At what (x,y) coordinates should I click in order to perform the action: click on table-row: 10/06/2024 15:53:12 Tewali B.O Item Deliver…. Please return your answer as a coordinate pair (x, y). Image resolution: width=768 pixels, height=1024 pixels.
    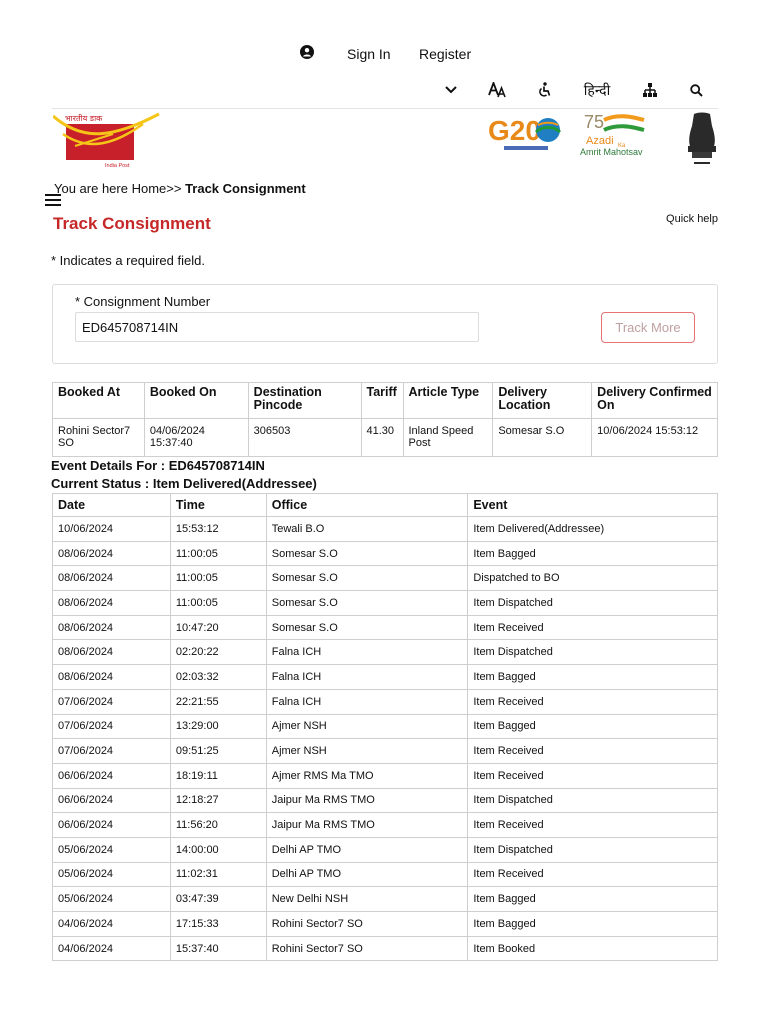
    Looking at the image, I should click on (385, 529).